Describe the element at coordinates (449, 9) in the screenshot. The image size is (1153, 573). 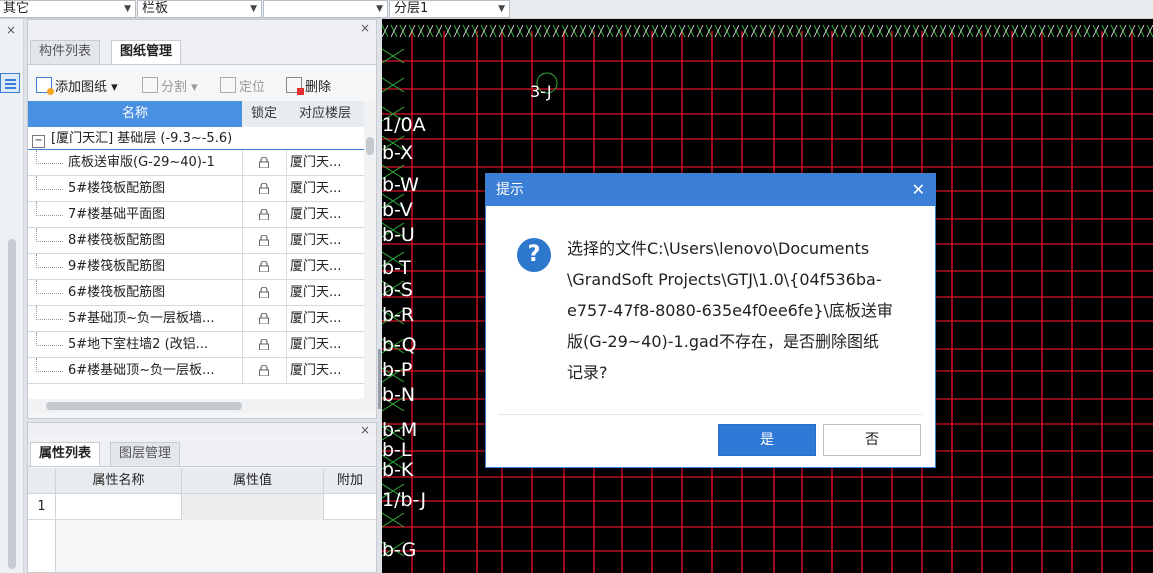
I see `layer-combo: 分层1 ▼` at that location.